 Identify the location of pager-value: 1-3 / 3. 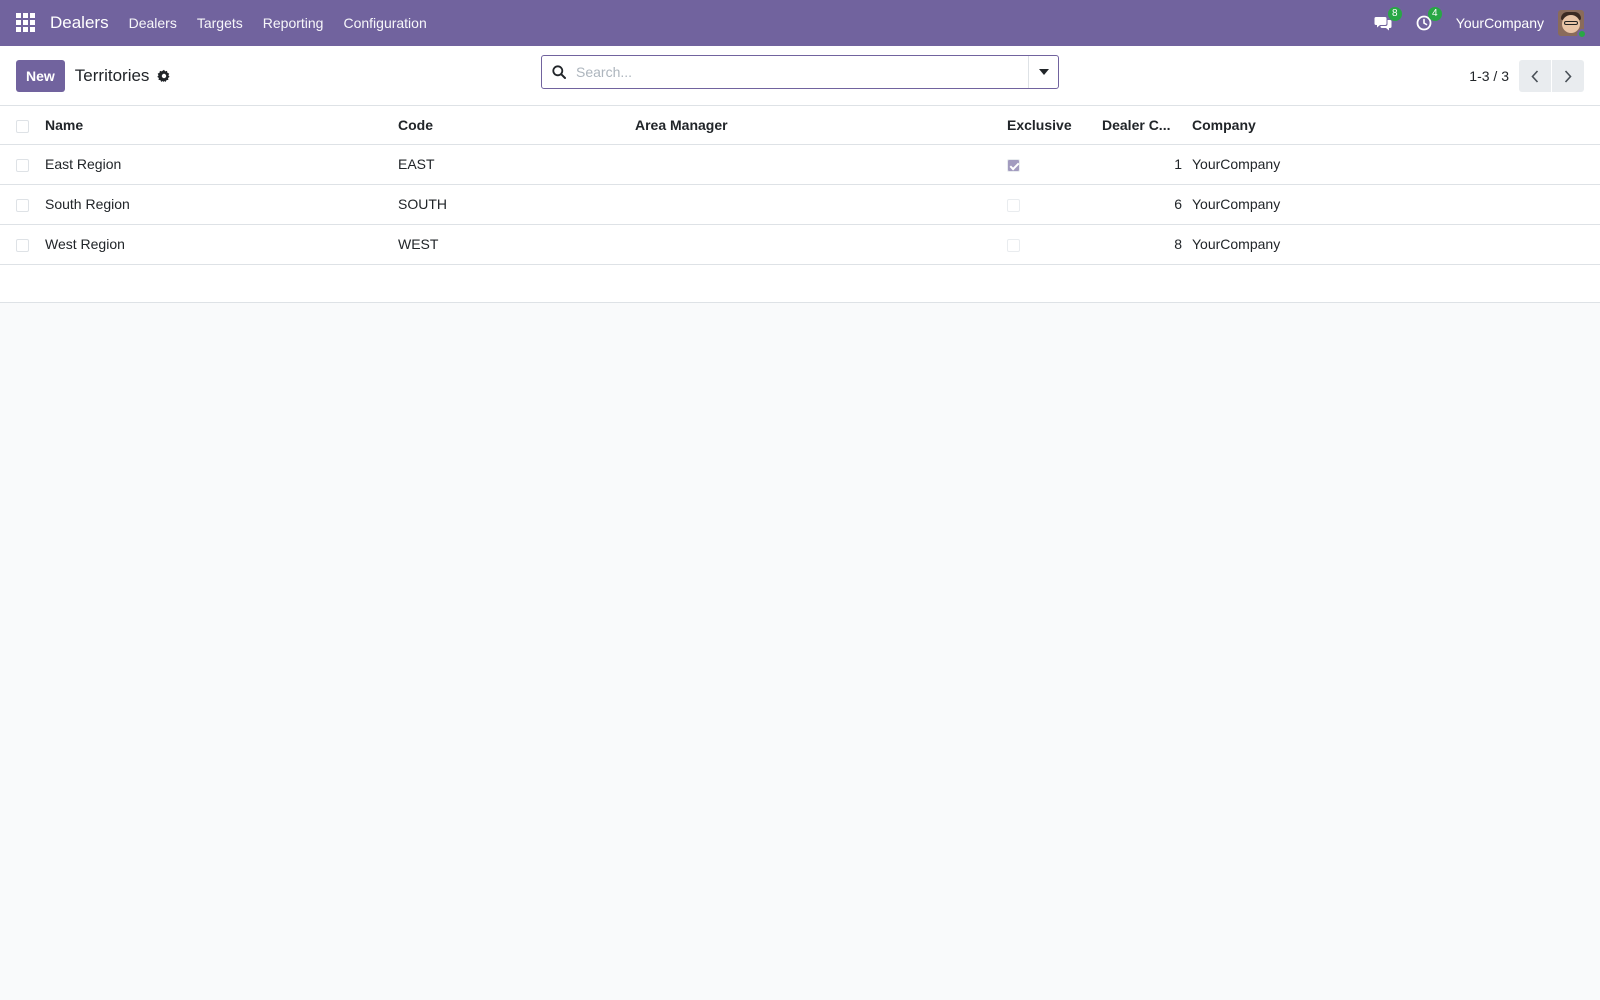
(1489, 76).